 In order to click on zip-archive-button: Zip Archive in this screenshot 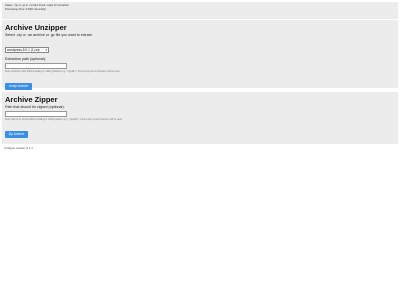, I will do `click(16, 134)`.